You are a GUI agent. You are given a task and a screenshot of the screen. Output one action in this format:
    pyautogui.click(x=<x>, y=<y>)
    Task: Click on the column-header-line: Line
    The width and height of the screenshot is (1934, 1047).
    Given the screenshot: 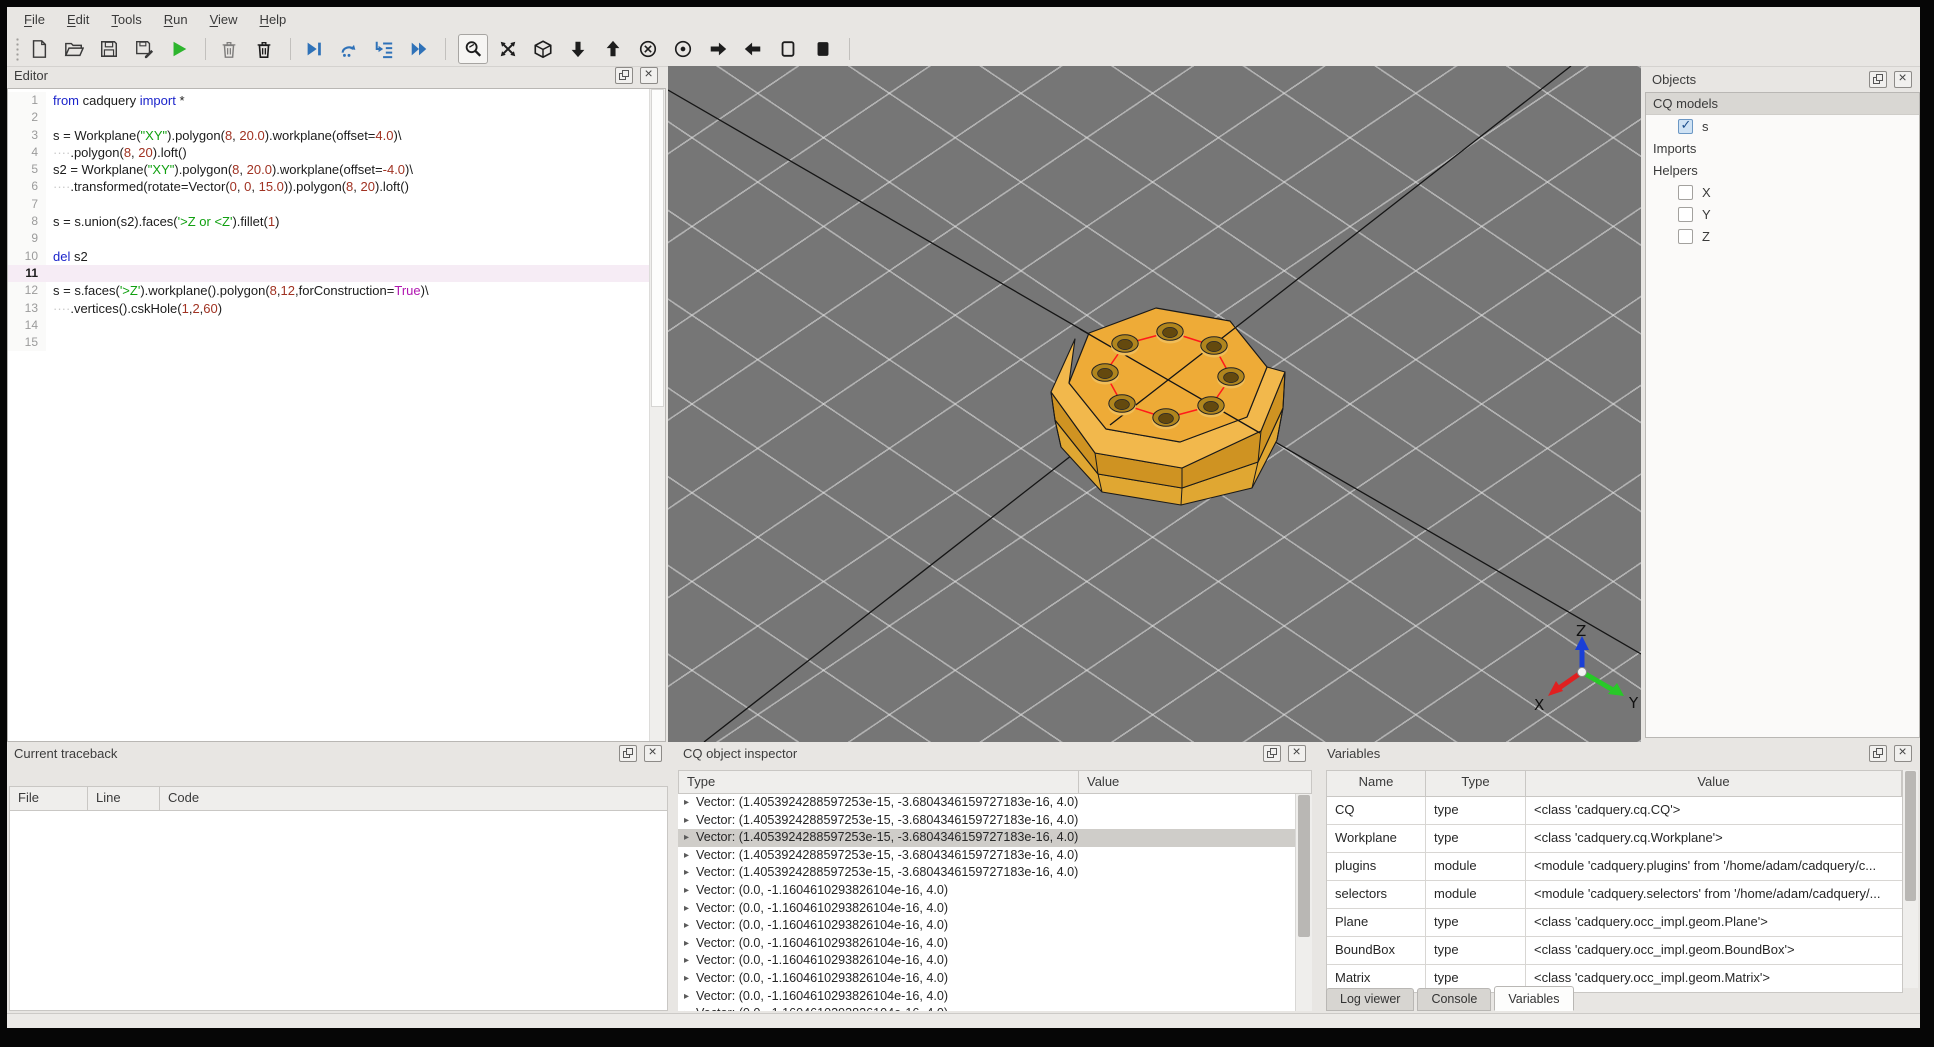 What is the action you would take?
    pyautogui.click(x=124, y=798)
    